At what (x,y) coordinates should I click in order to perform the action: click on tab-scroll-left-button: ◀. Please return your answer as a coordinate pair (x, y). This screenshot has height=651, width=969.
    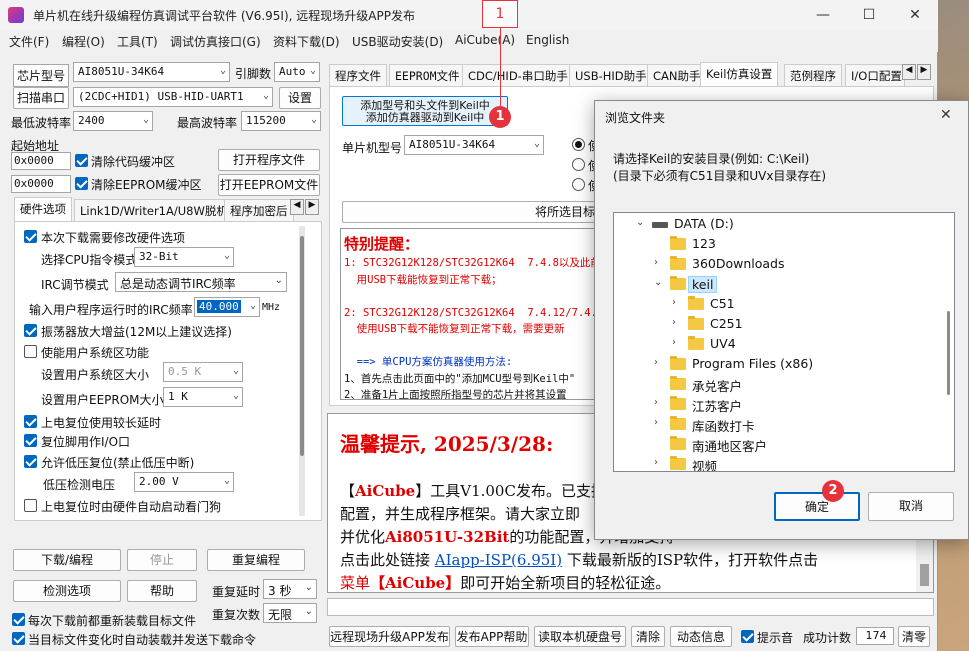
    Looking at the image, I should click on (297, 207).